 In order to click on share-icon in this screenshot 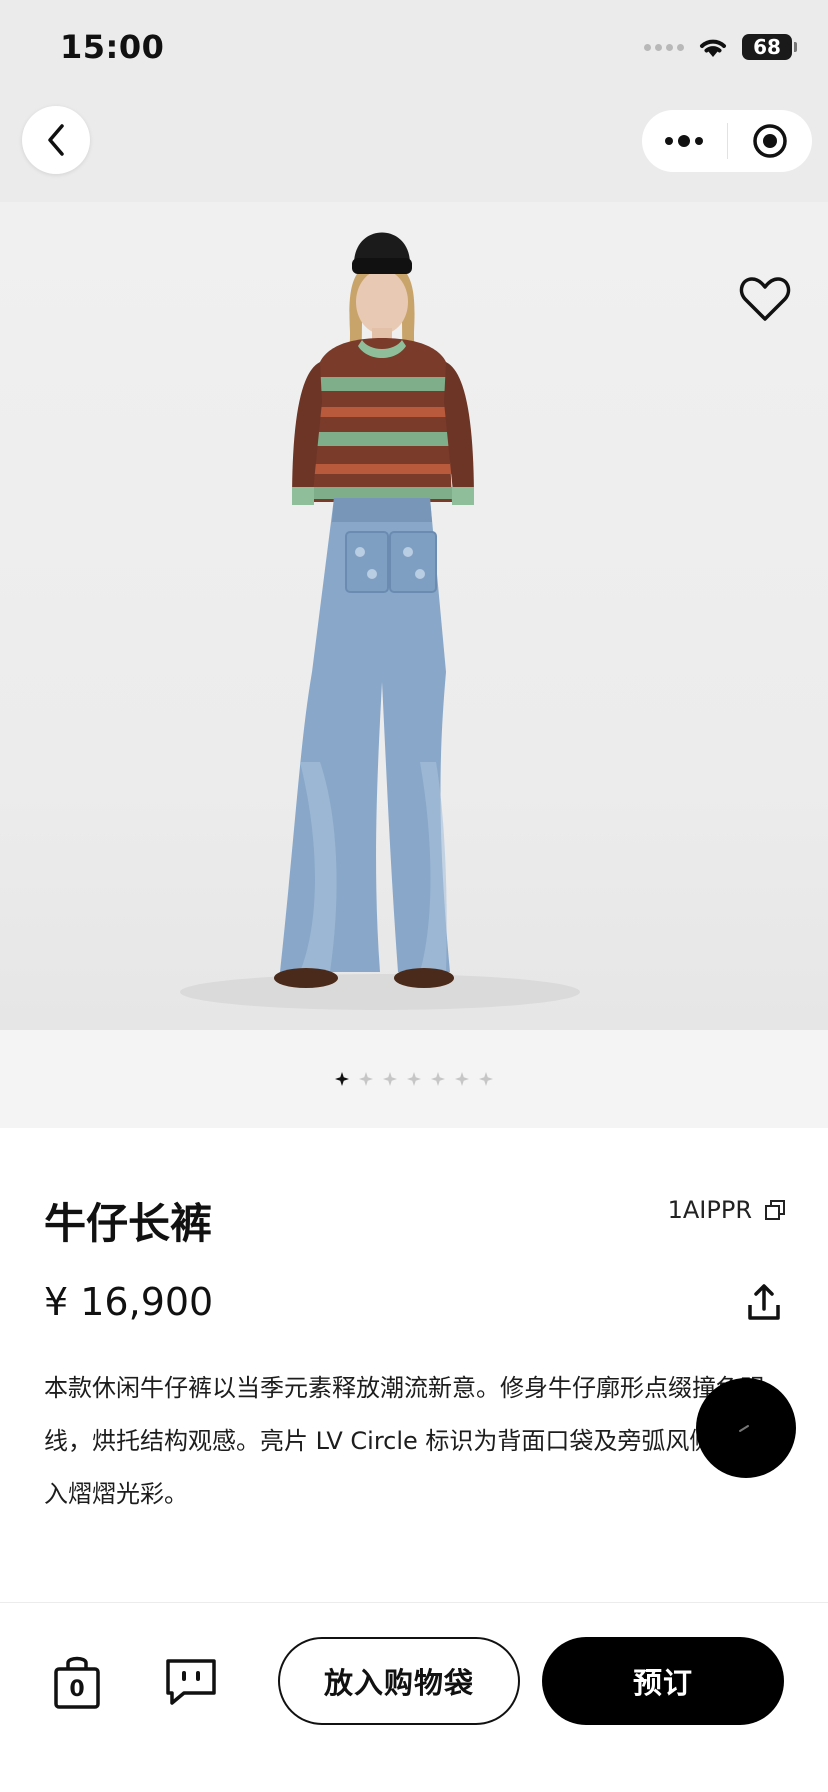, I will do `click(764, 1302)`.